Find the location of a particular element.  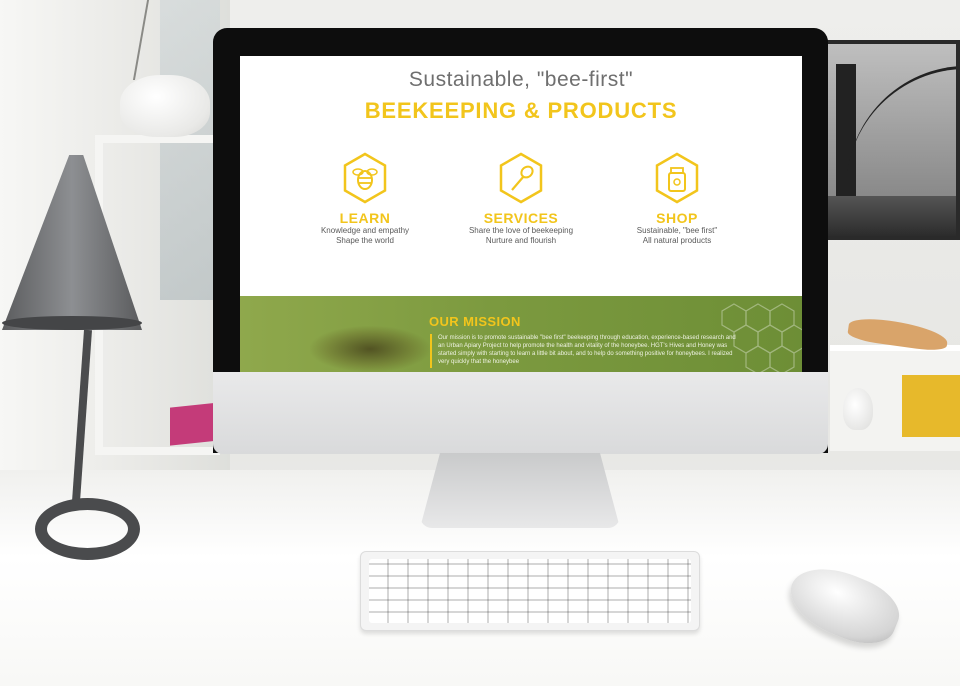

feature-shop-line2: All natural products is located at coordinates (677, 240).